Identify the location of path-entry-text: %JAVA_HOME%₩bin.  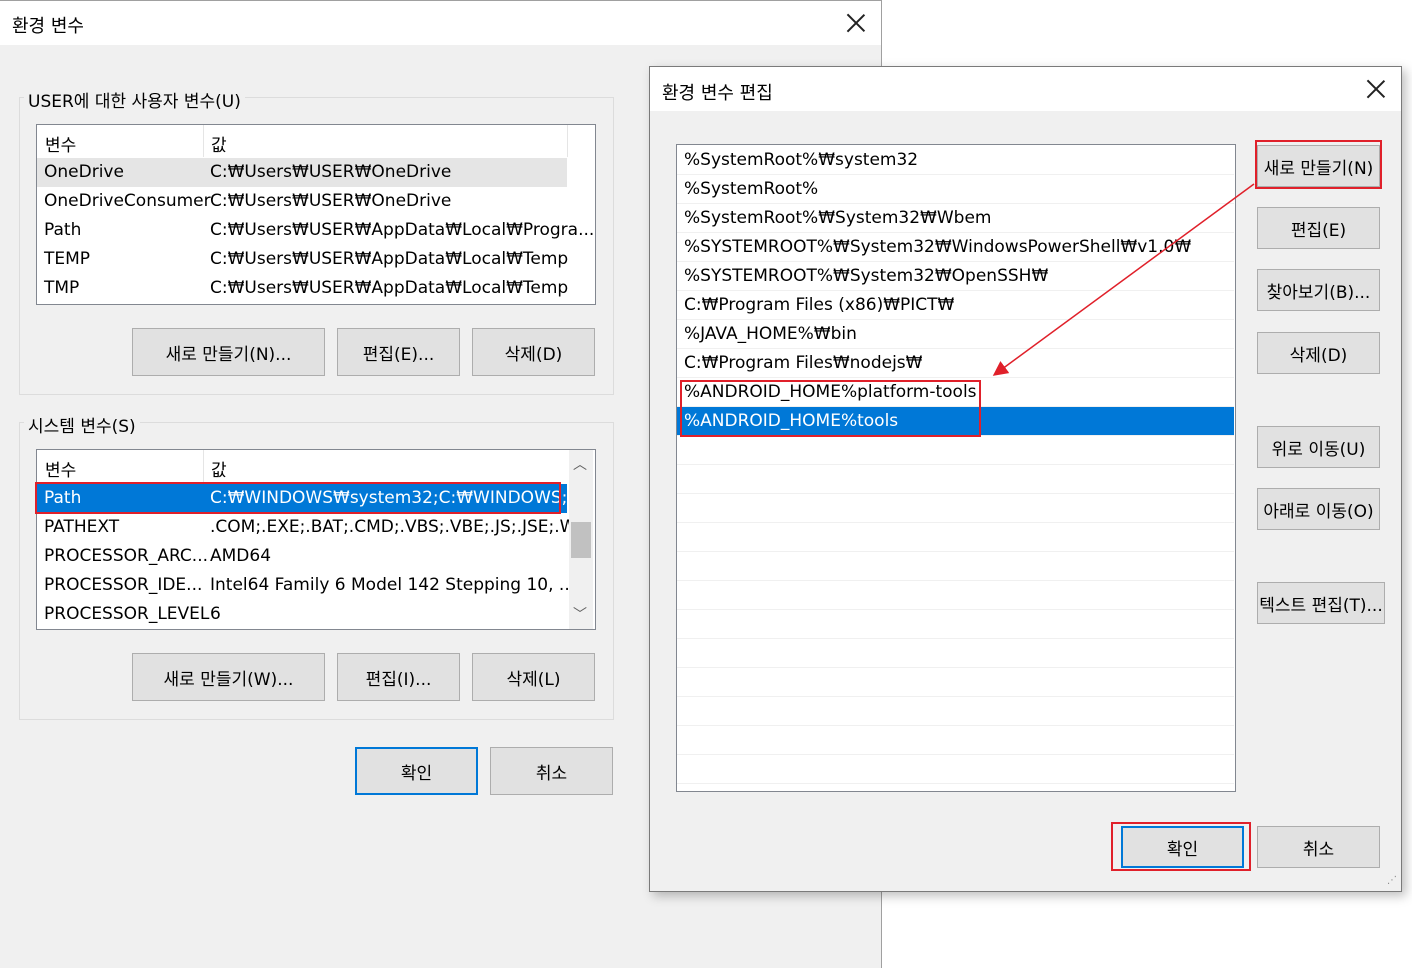
(770, 334).